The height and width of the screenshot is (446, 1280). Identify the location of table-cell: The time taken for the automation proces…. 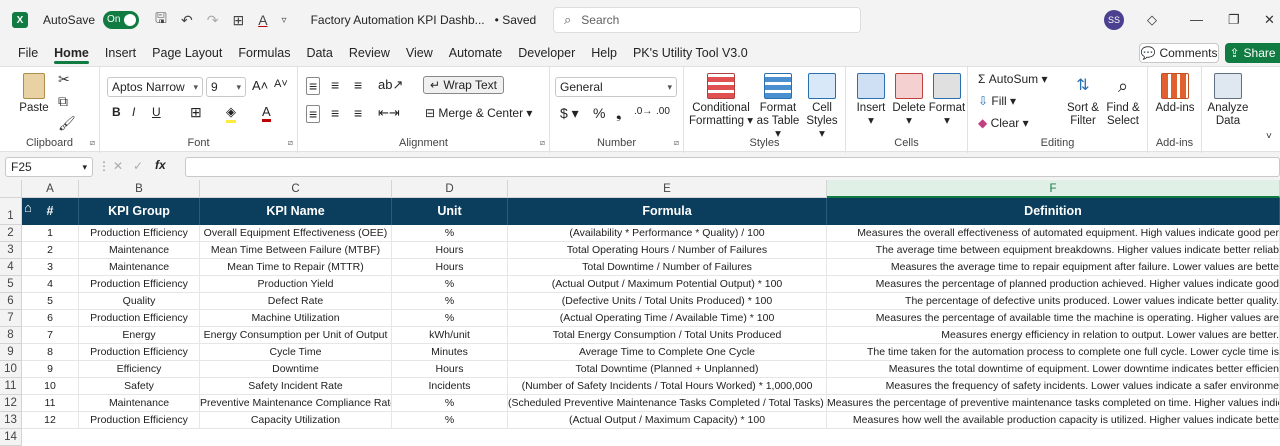
(1053, 352).